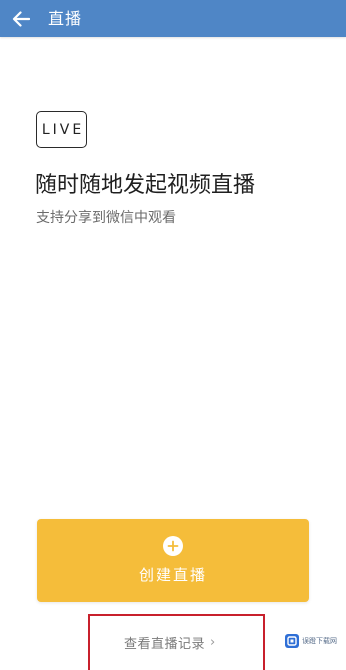 The image size is (346, 670). I want to click on live-badge: LIVE, so click(61, 129).